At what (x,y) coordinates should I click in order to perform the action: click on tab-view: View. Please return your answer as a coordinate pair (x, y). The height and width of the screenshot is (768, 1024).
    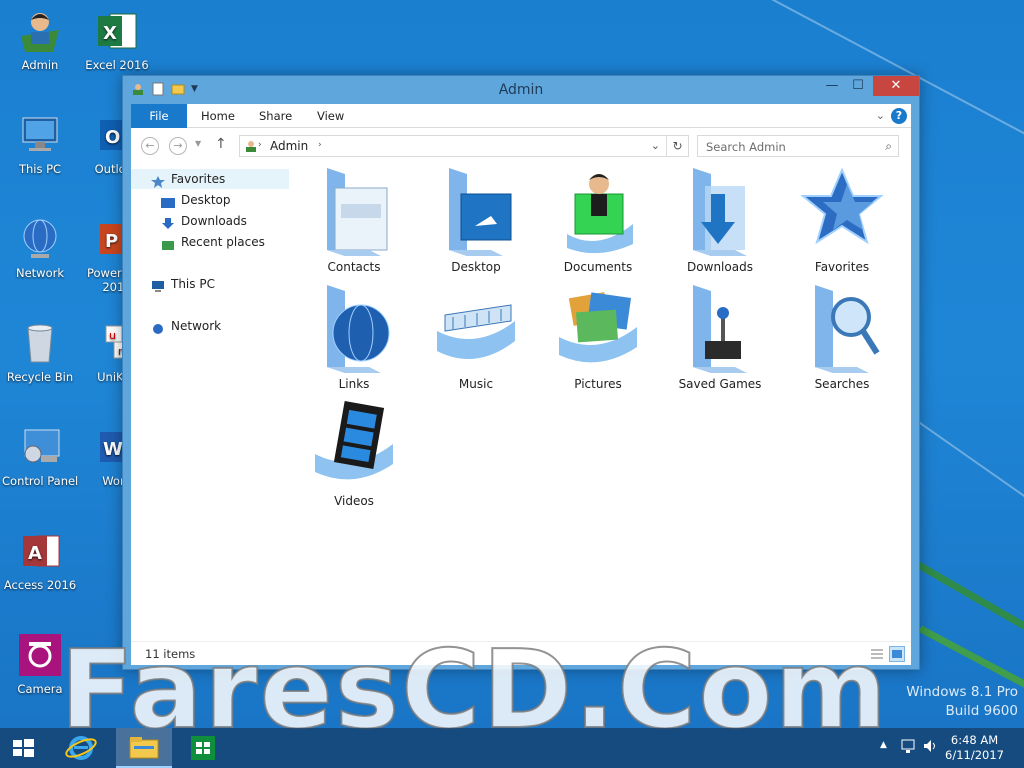
    Looking at the image, I should click on (330, 116).